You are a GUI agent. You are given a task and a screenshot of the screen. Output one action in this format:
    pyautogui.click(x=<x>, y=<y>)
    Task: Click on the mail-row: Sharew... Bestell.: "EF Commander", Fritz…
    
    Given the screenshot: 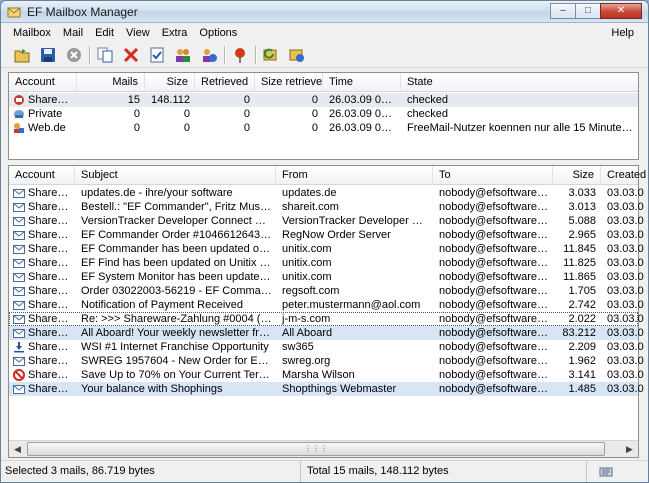 What is the action you would take?
    pyautogui.click(x=326, y=207)
    